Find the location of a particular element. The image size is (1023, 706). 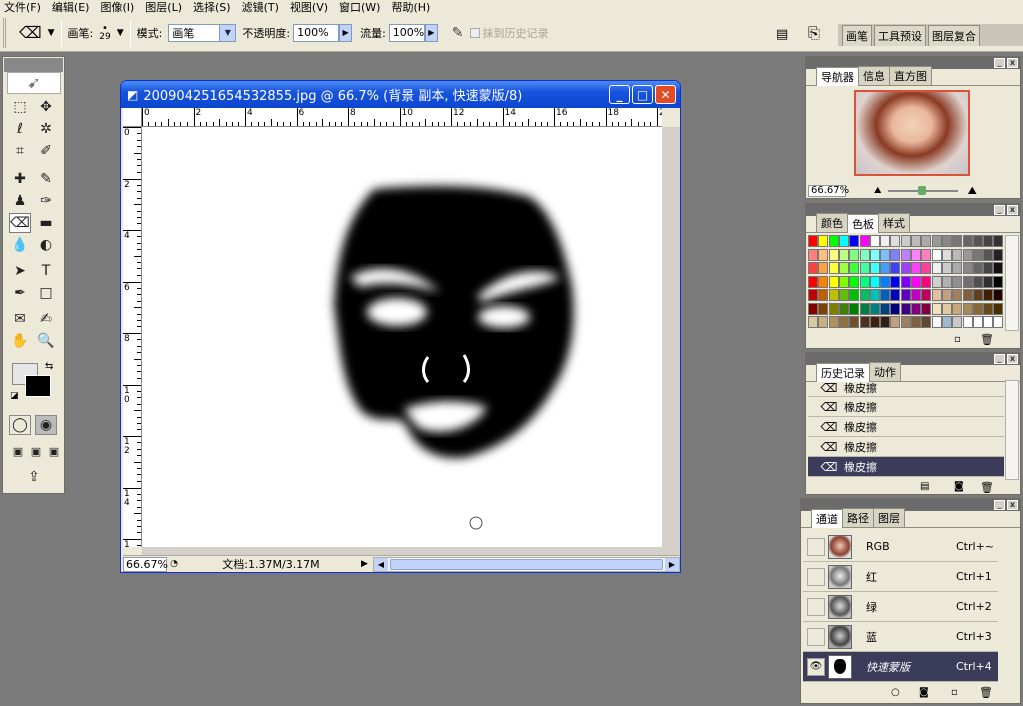

well-tab-tool-presets: 工具预设 is located at coordinates (900, 35).